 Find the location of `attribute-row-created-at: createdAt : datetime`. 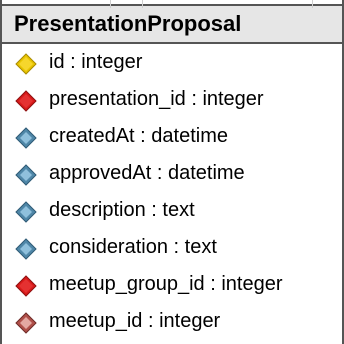

attribute-row-created-at: createdAt : datetime is located at coordinates (172, 138).